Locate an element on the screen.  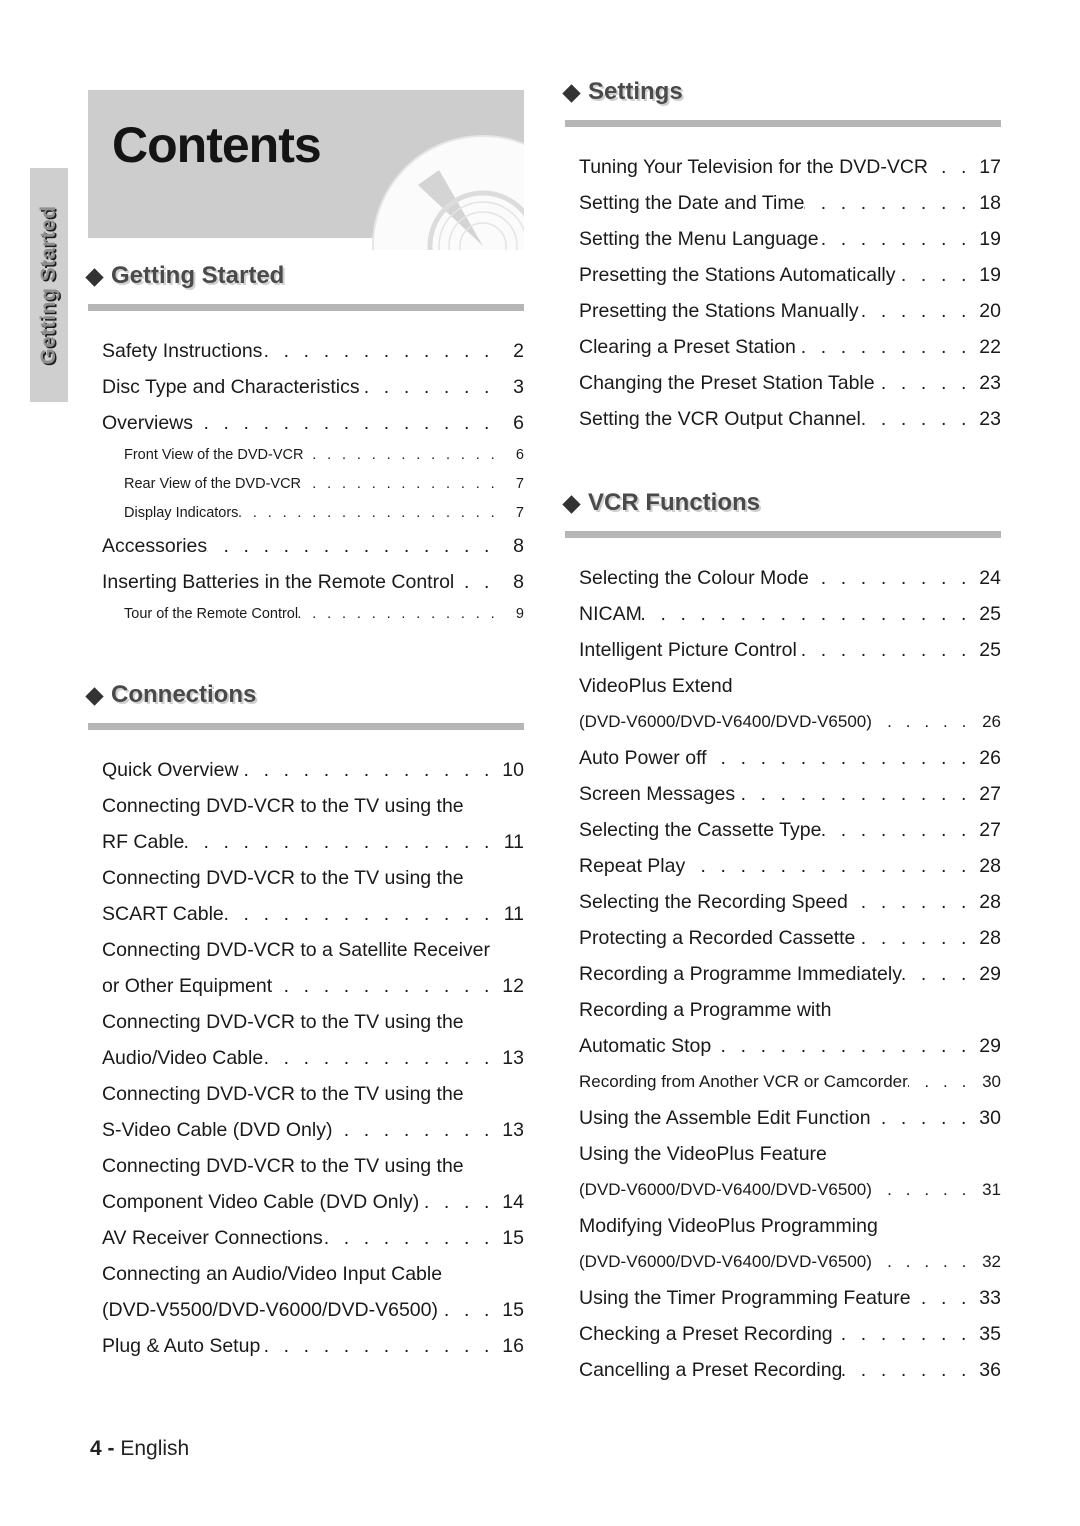
toc-page-number: 8 is located at coordinates (518, 582).